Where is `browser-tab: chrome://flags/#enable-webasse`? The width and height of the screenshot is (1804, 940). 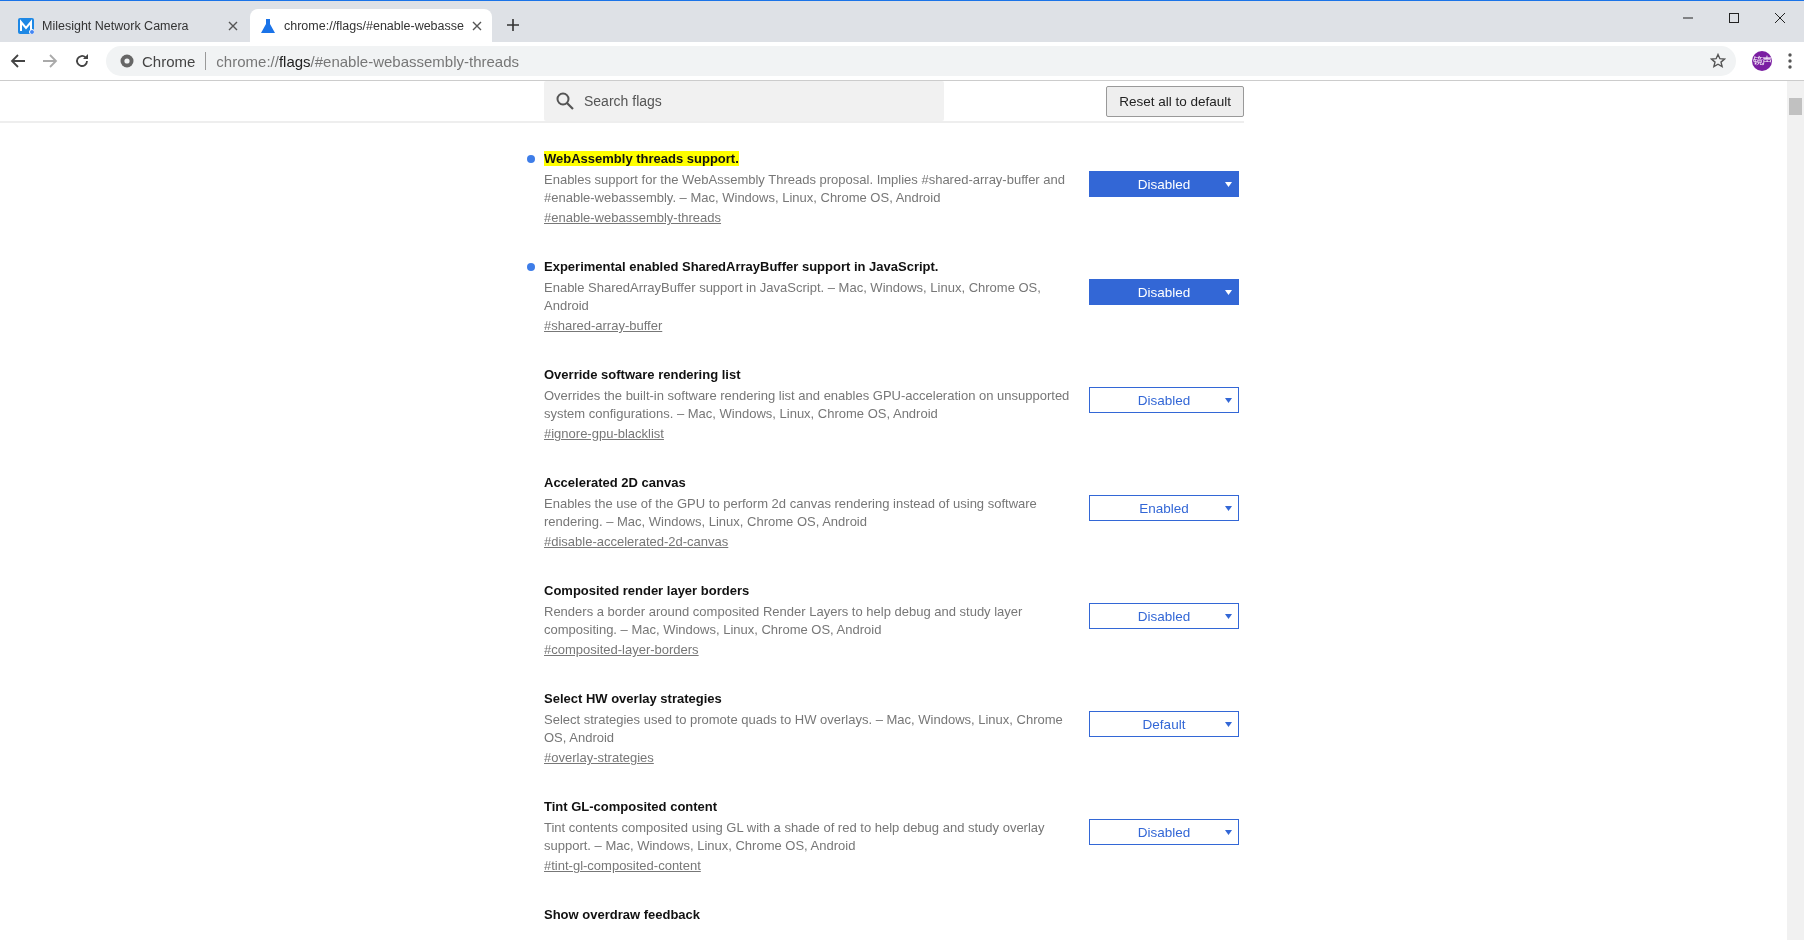 browser-tab: chrome://flags/#enable-webasse is located at coordinates (371, 25).